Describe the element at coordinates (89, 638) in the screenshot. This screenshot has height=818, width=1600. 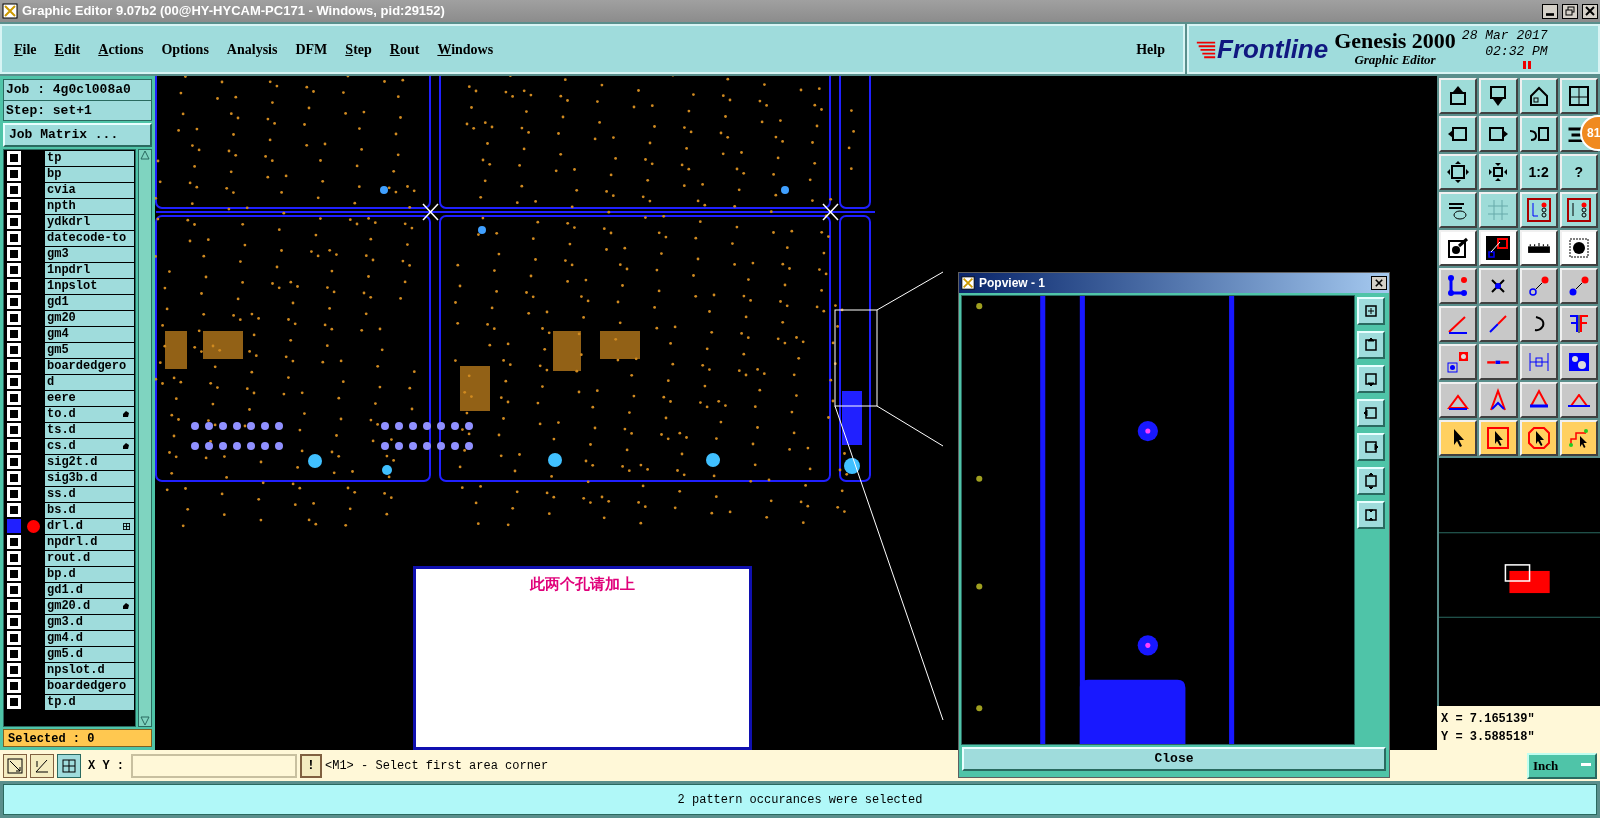
I see `layer-item: gm4.d` at that location.